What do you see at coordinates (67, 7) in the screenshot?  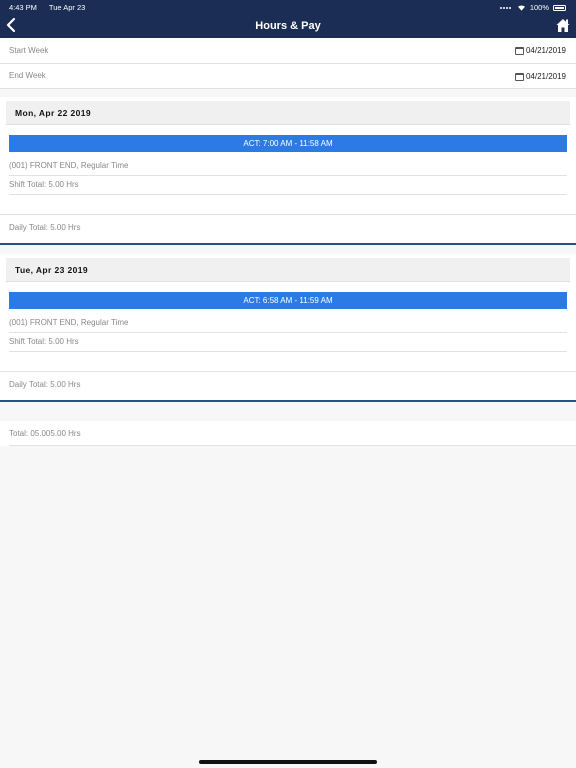 I see `status-date: Tue Apr 23` at bounding box center [67, 7].